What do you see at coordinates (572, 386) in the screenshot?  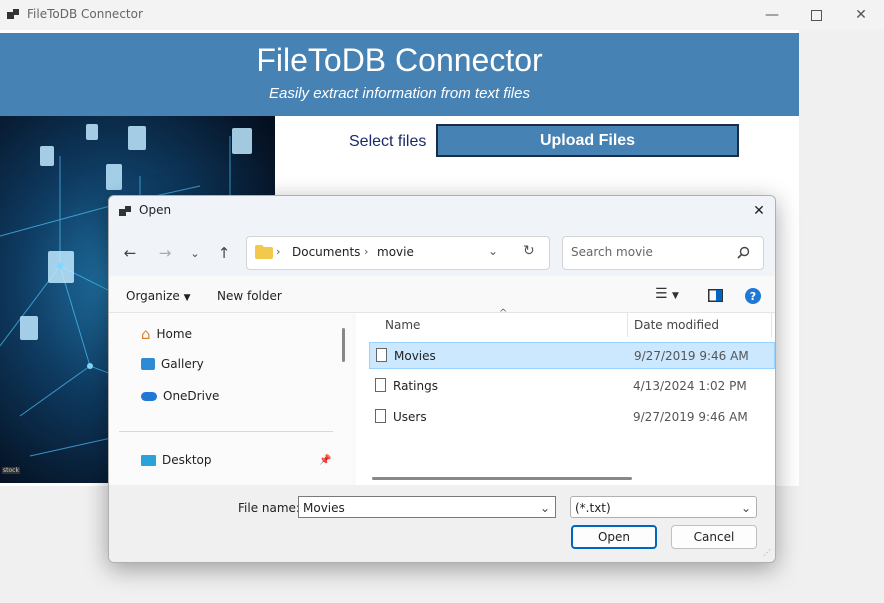 I see `file-row: Ratings 4/13/2024 1:02 PM` at bounding box center [572, 386].